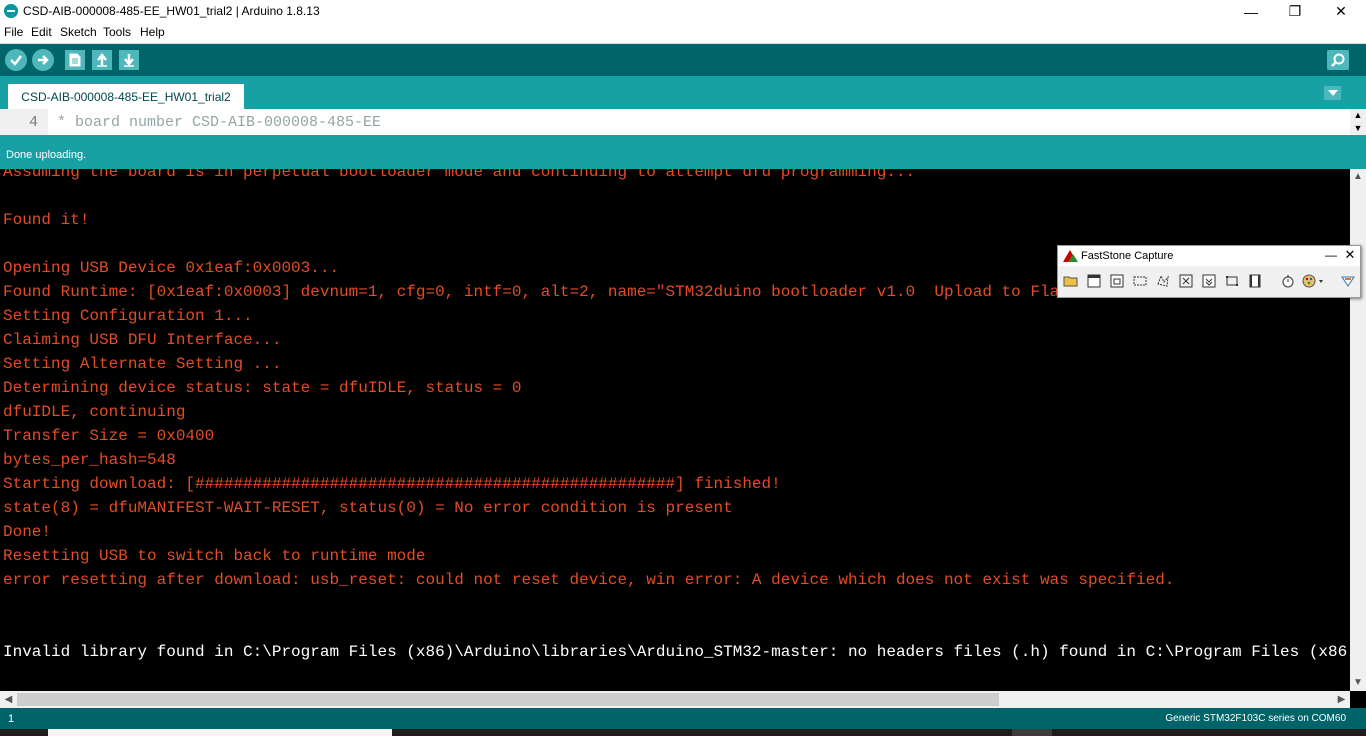 The width and height of the screenshot is (1366, 736). I want to click on chevron-down-icon, so click(1332, 93).